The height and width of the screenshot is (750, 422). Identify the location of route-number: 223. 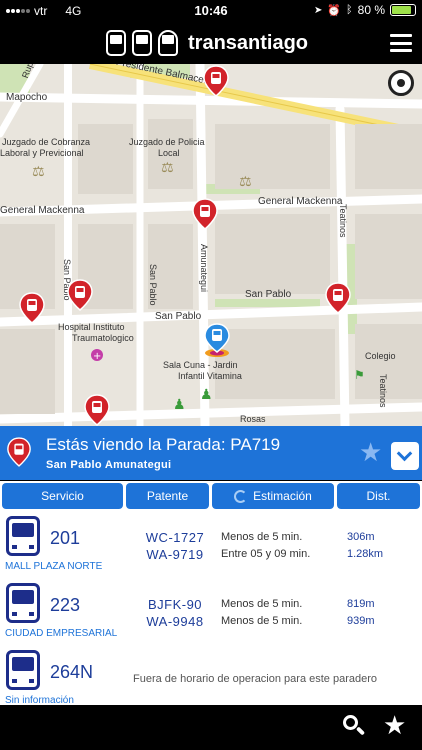
(65, 605).